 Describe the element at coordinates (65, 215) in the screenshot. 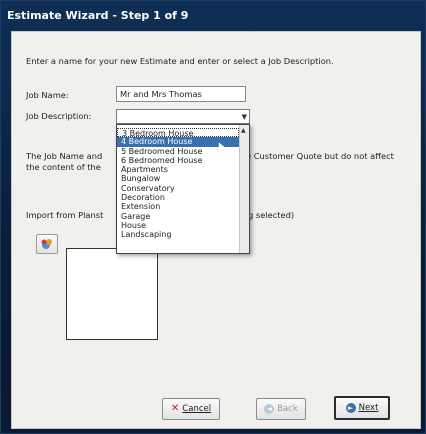

I see `import-label-start: Import from Planst` at that location.